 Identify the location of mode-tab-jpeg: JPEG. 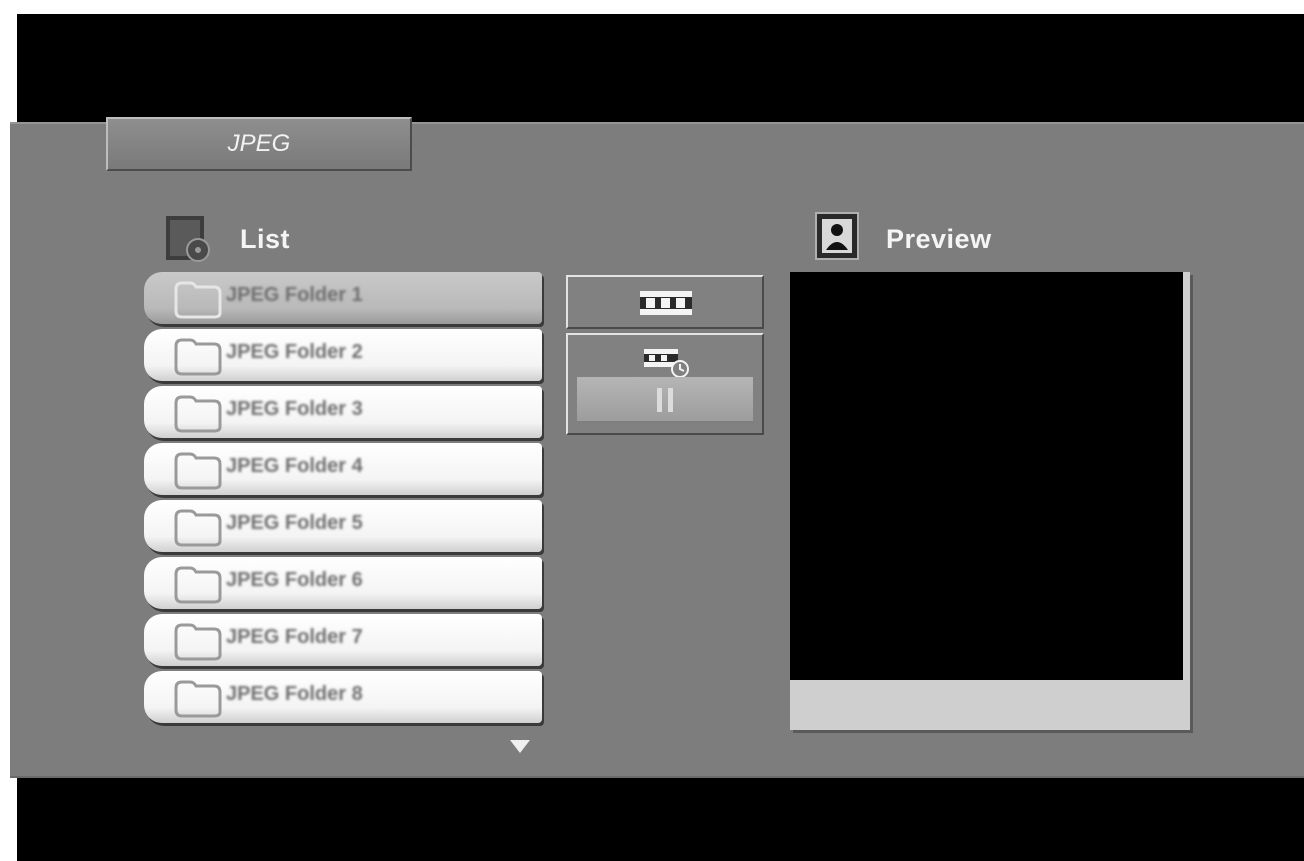
(259, 144).